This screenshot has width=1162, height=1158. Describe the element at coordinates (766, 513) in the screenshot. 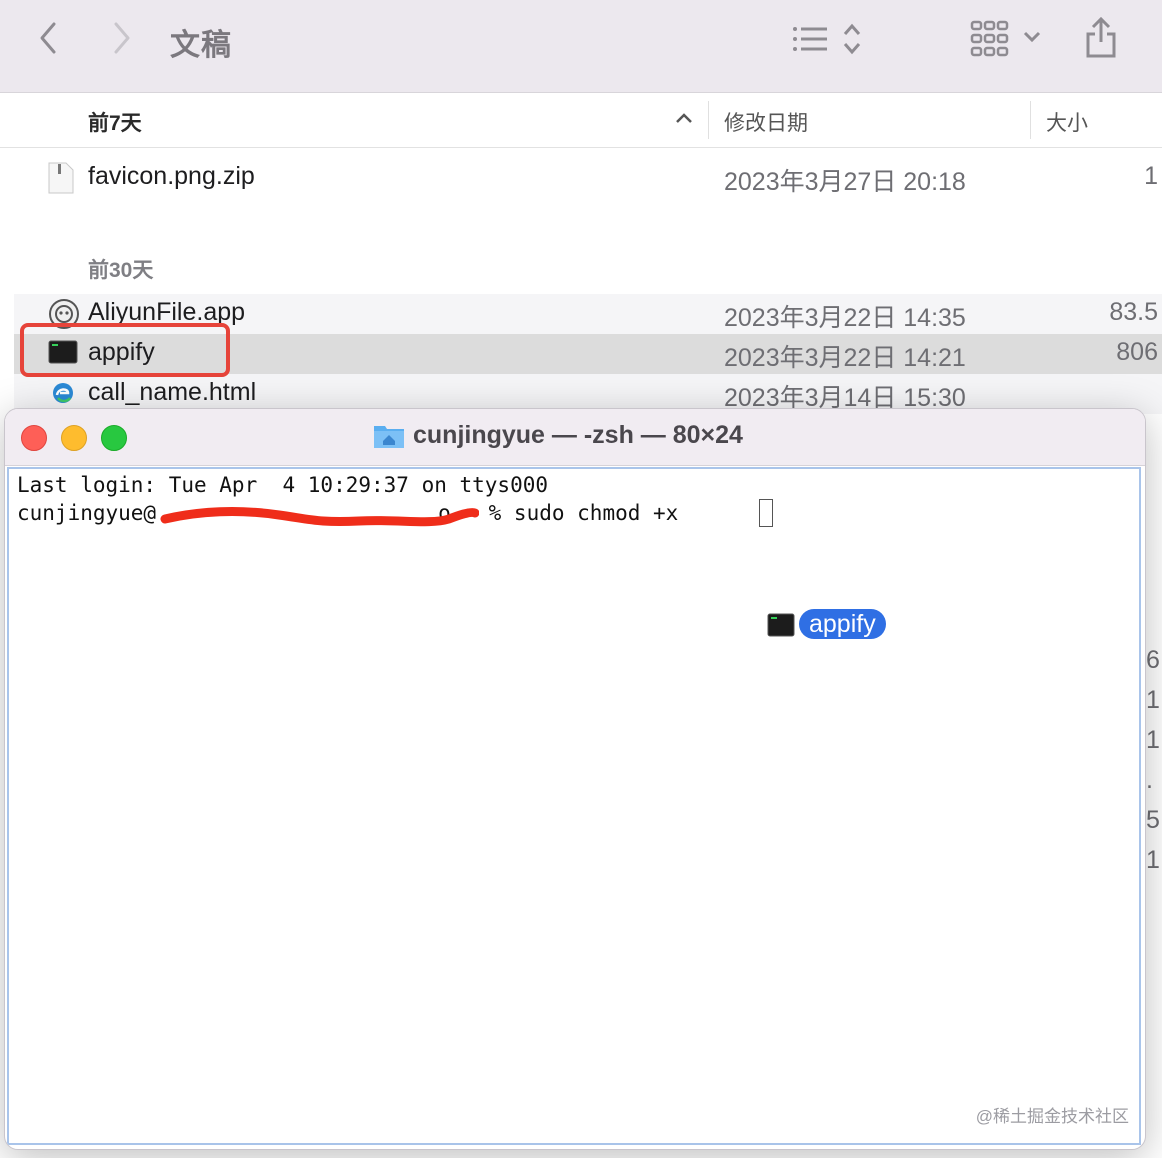

I see `text-cursor` at that location.